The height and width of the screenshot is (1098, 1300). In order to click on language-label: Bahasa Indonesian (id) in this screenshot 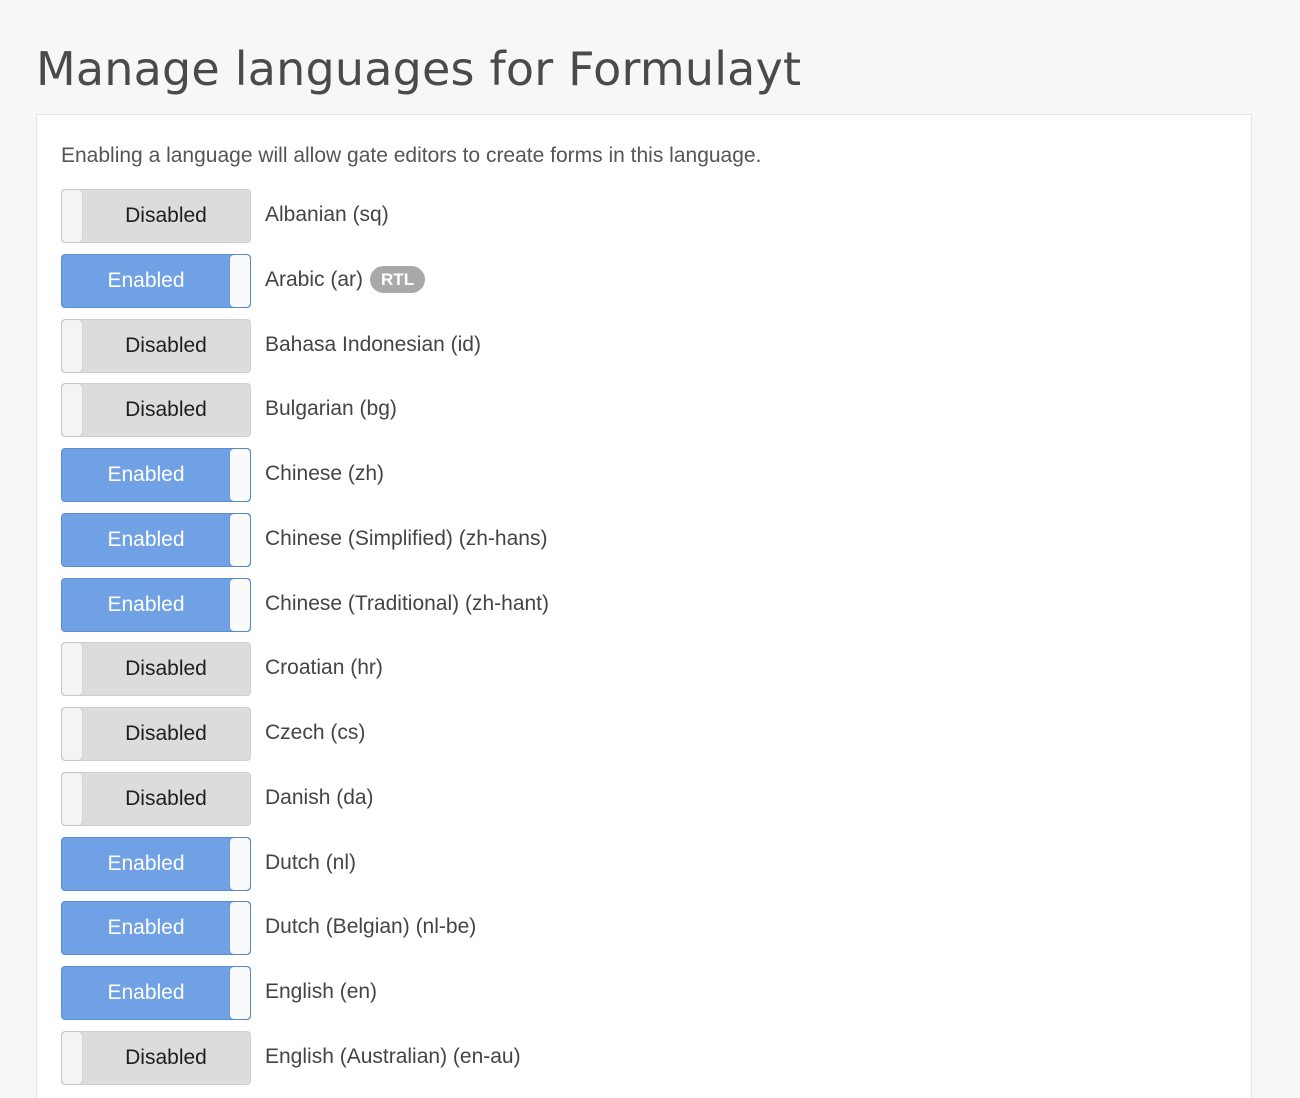, I will do `click(373, 344)`.